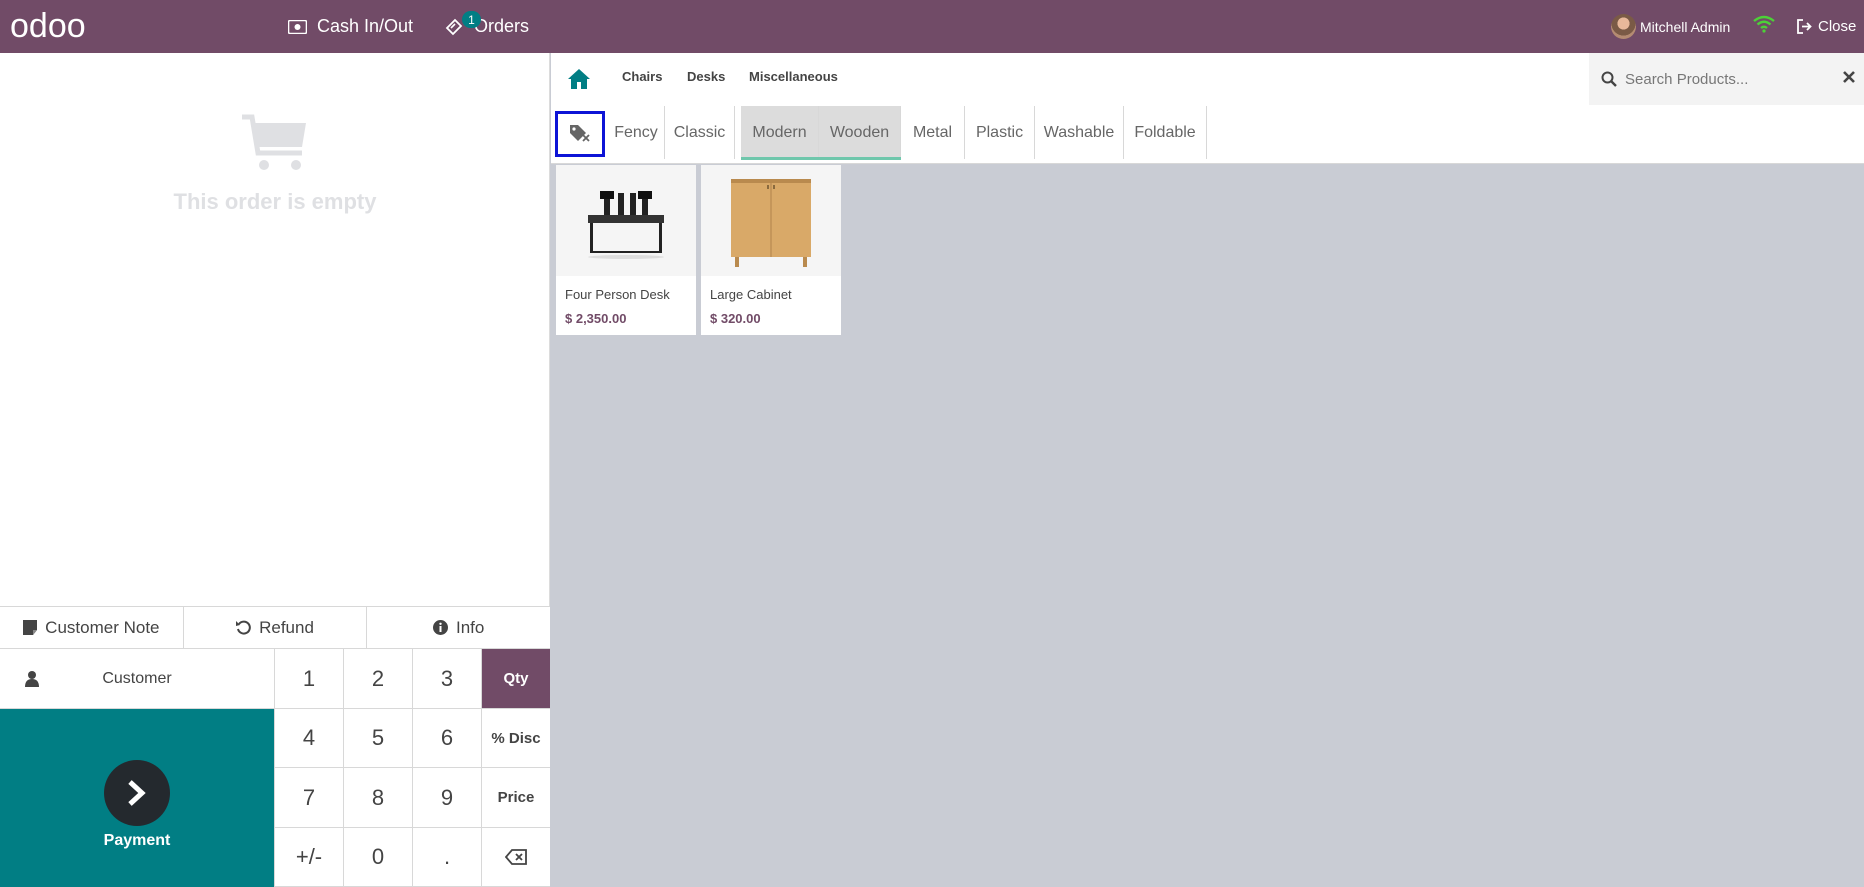 The width and height of the screenshot is (1864, 887). What do you see at coordinates (470, 627) in the screenshot?
I see `info-label: Info` at bounding box center [470, 627].